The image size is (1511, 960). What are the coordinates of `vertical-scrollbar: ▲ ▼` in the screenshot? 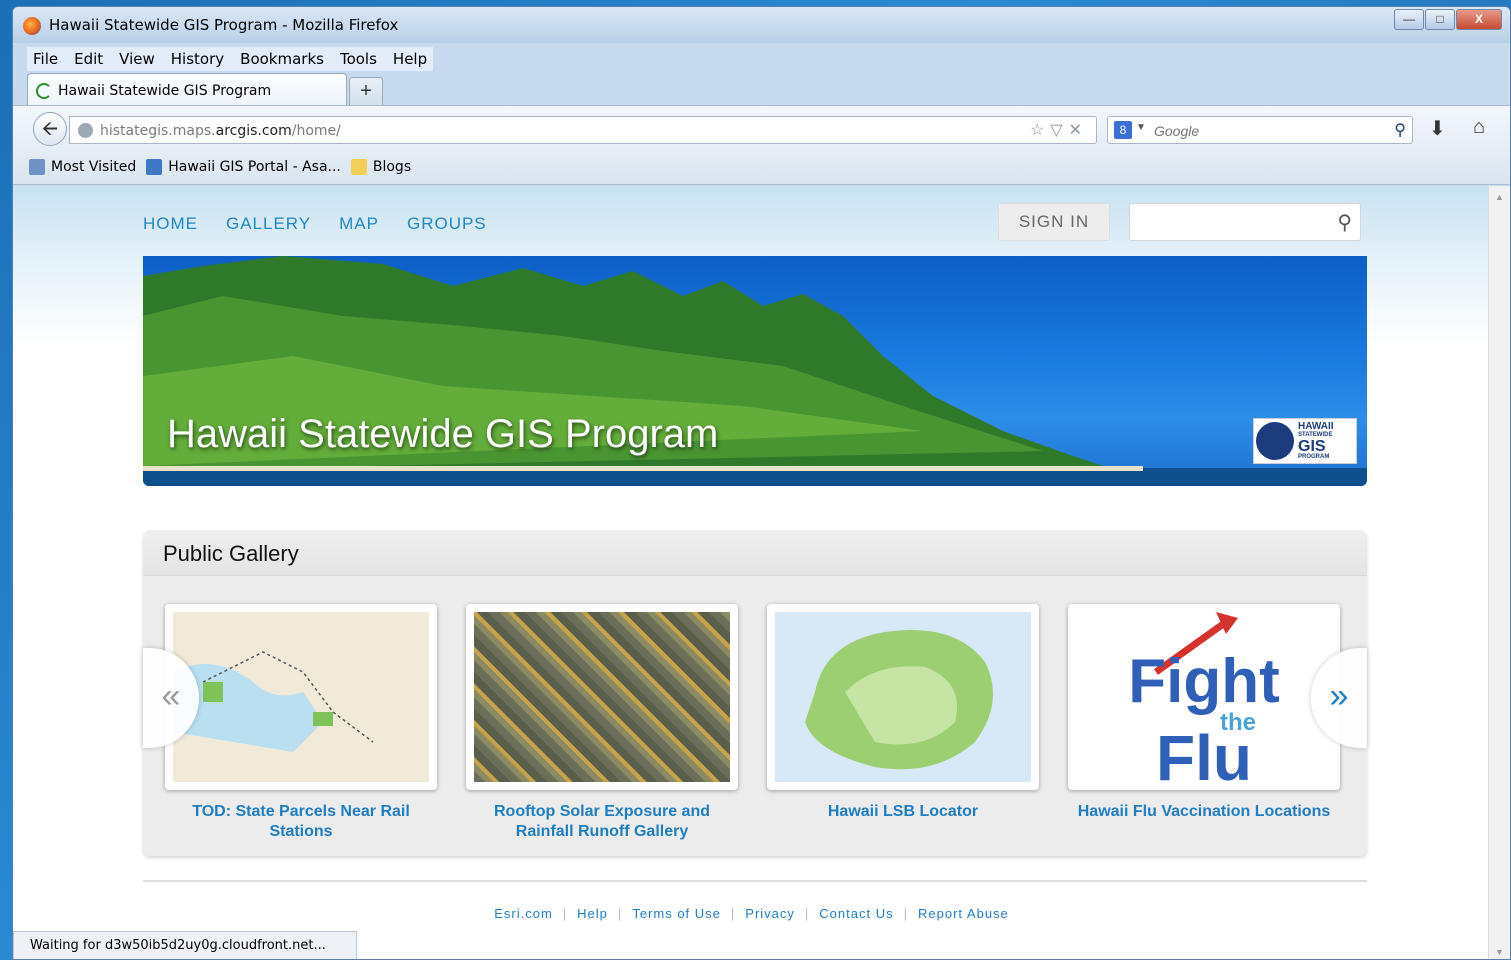 It's located at (1499, 572).